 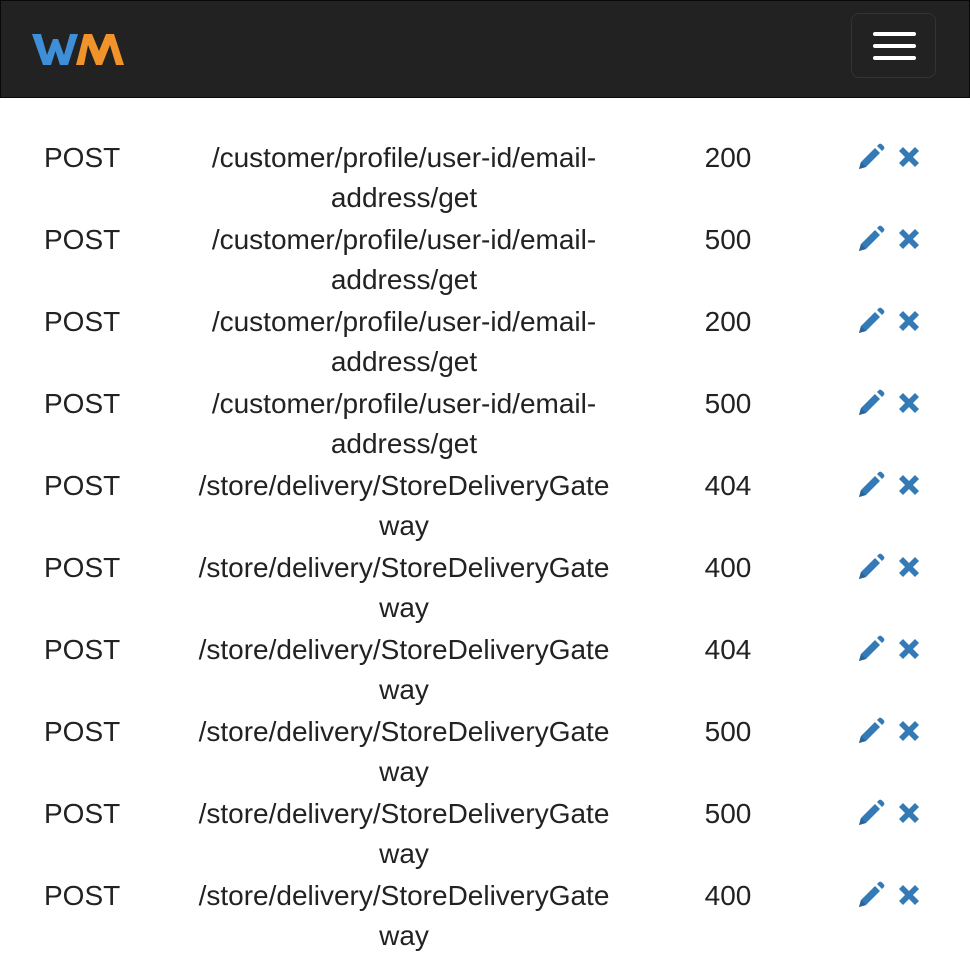 What do you see at coordinates (894, 34) in the screenshot?
I see `hamburger-menu-icon` at bounding box center [894, 34].